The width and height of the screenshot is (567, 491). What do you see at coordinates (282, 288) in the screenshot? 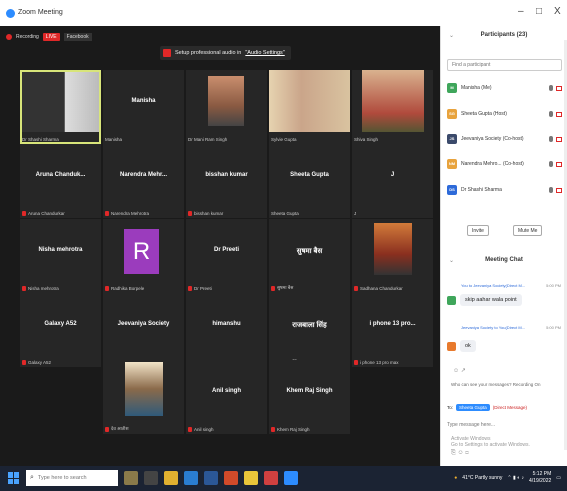
I see `tile-label: सुषमा बैस` at bounding box center [282, 288].